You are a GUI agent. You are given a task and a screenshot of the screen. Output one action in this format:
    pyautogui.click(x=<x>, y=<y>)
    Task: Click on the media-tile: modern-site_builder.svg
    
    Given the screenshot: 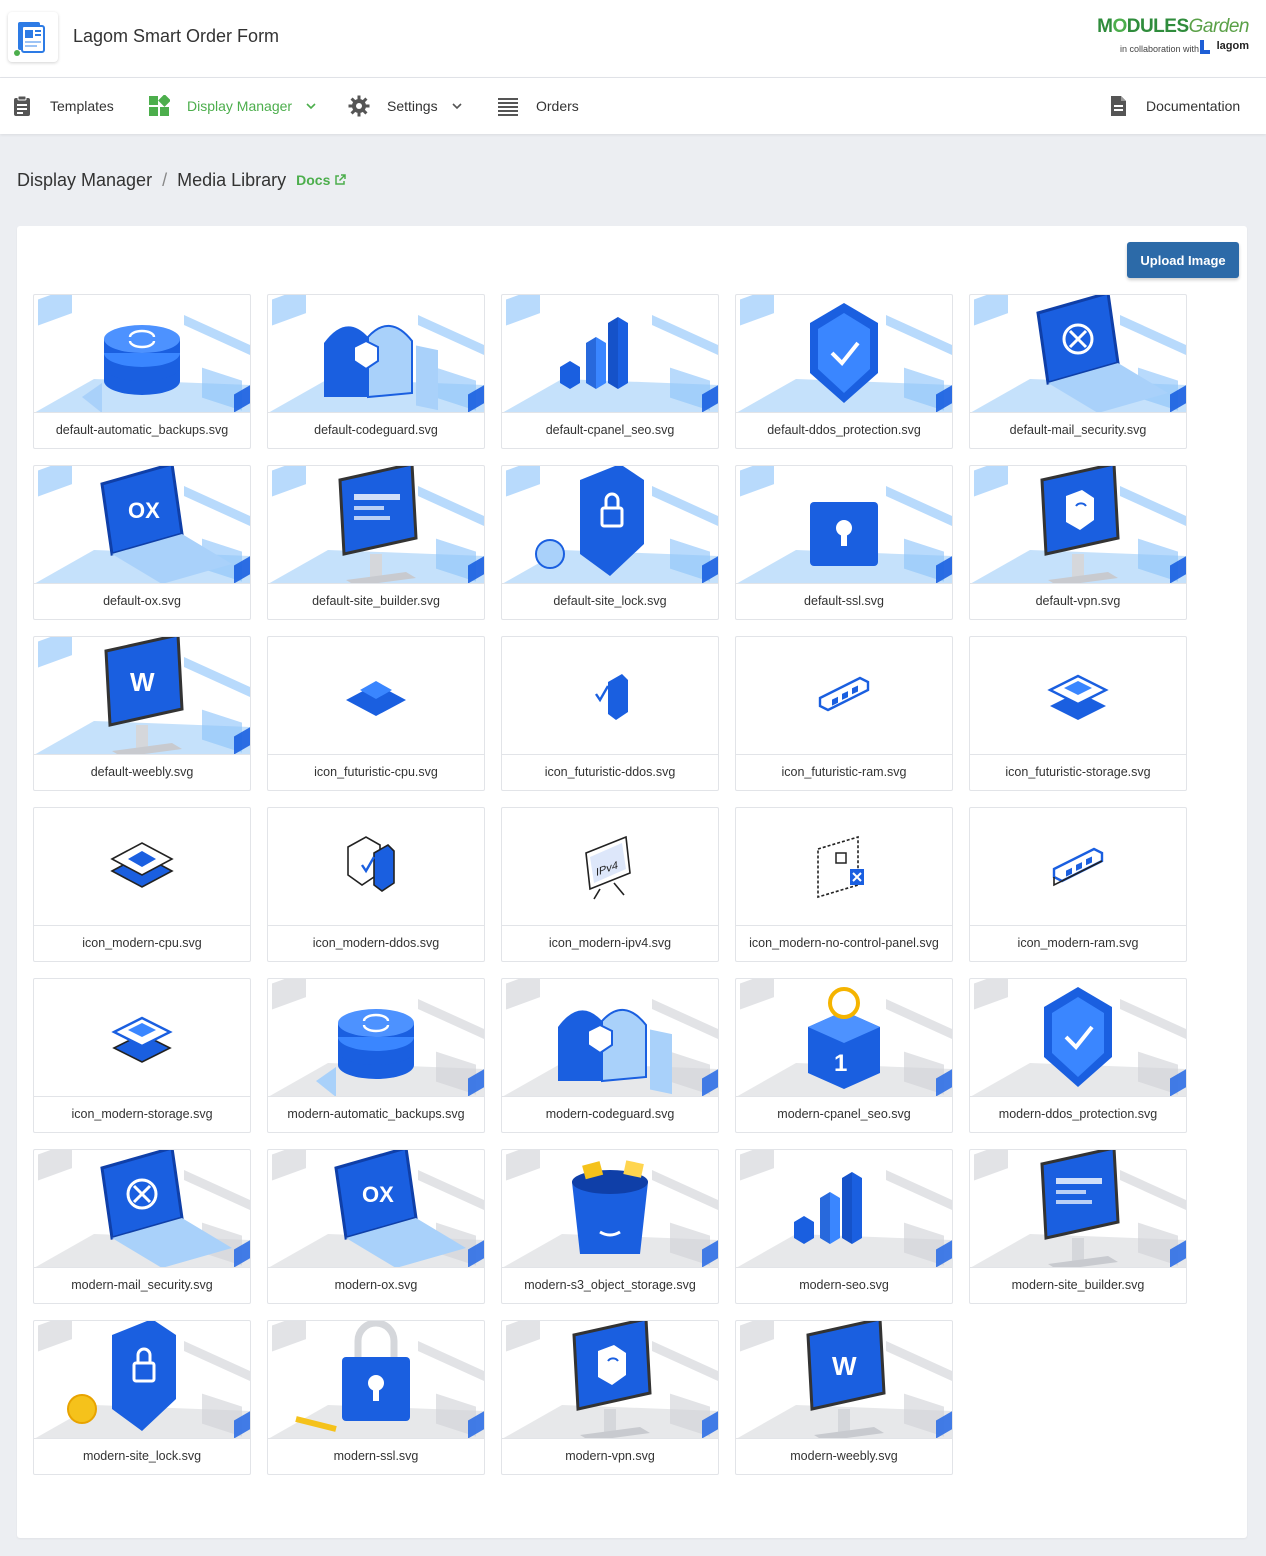 What is the action you would take?
    pyautogui.click(x=1078, y=1226)
    